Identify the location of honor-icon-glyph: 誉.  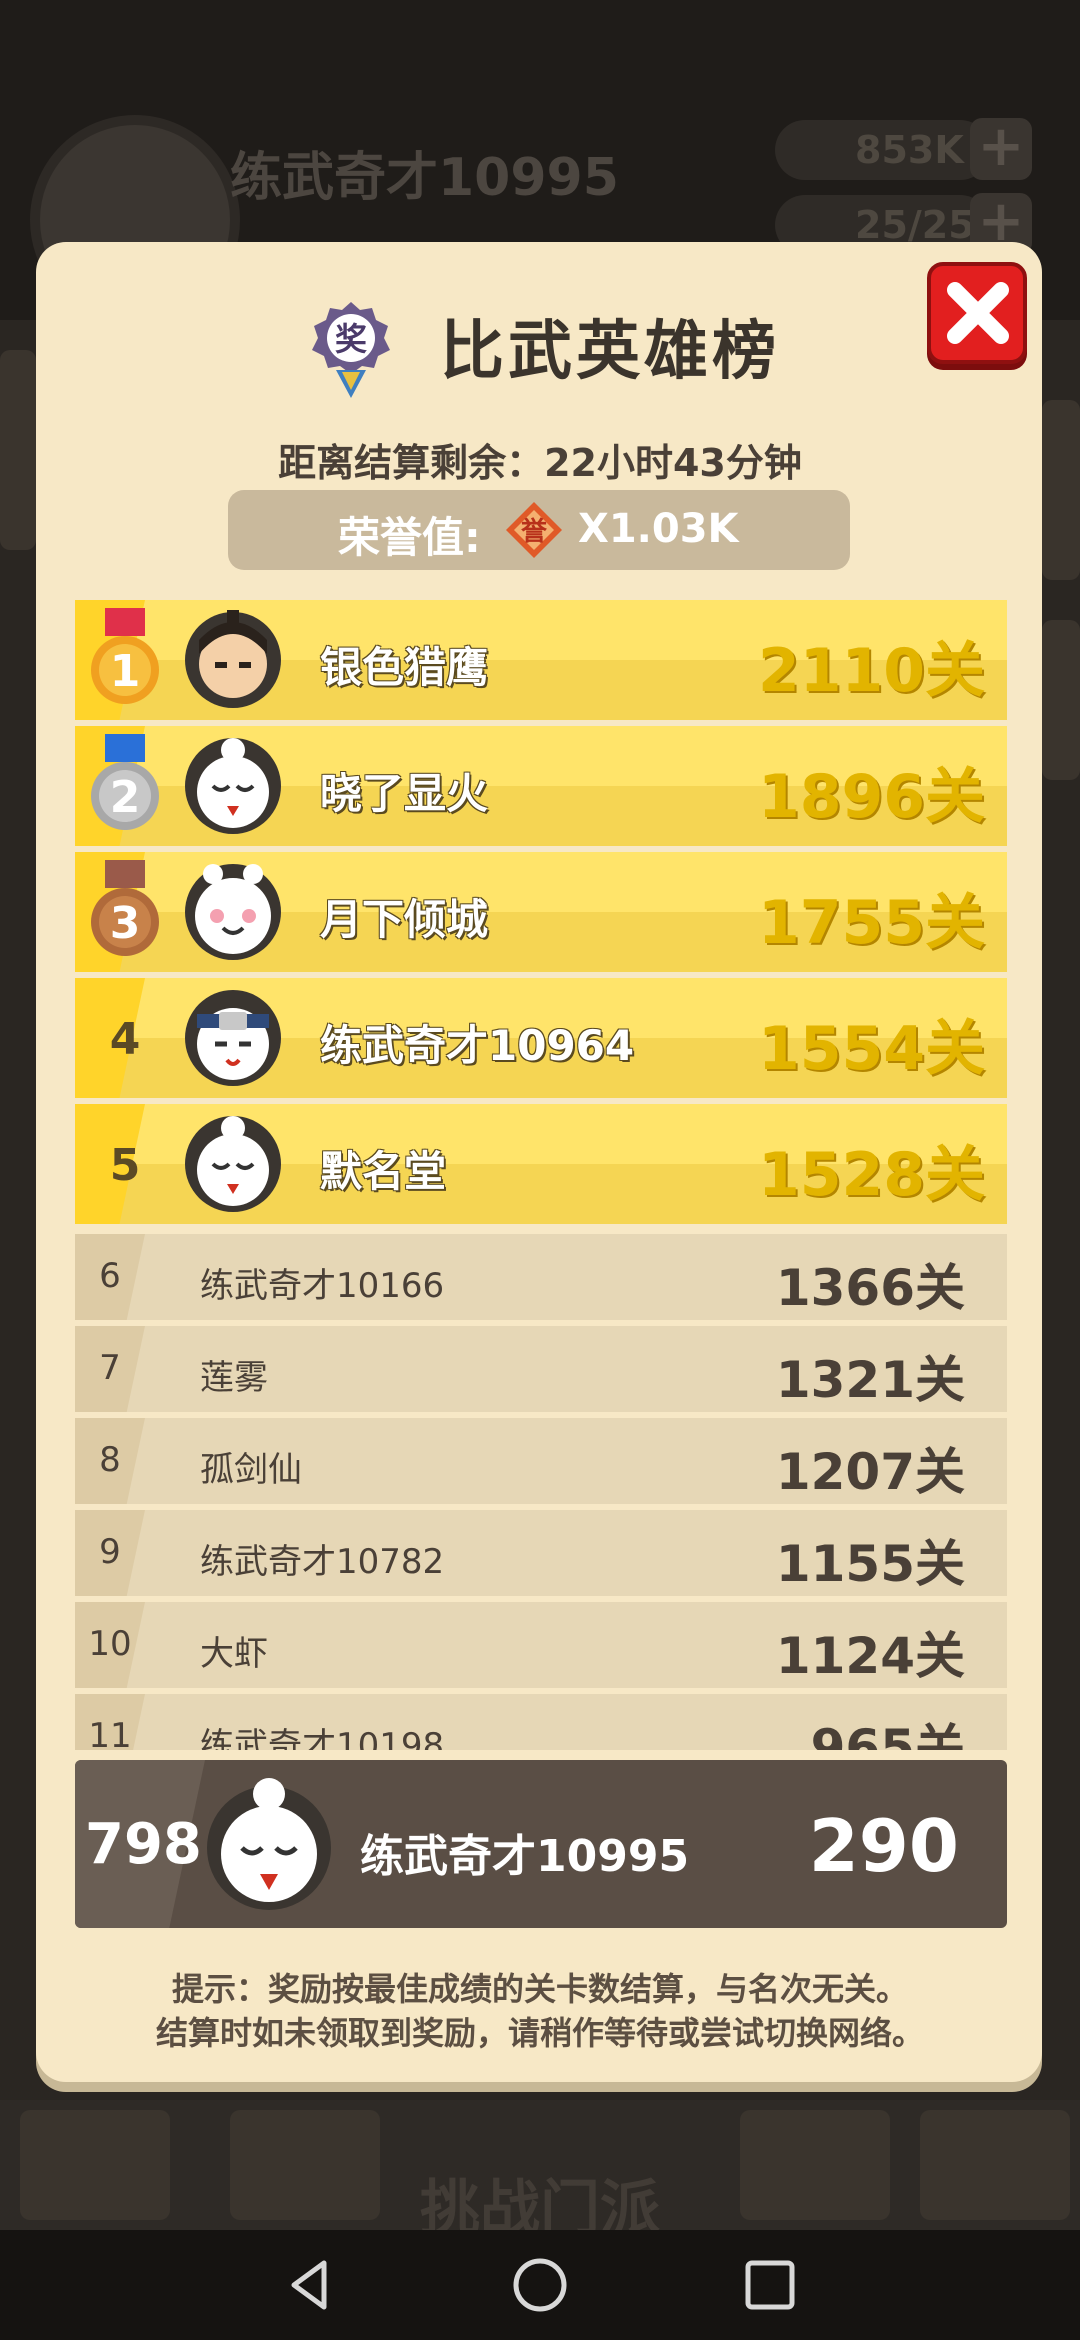
(534, 532).